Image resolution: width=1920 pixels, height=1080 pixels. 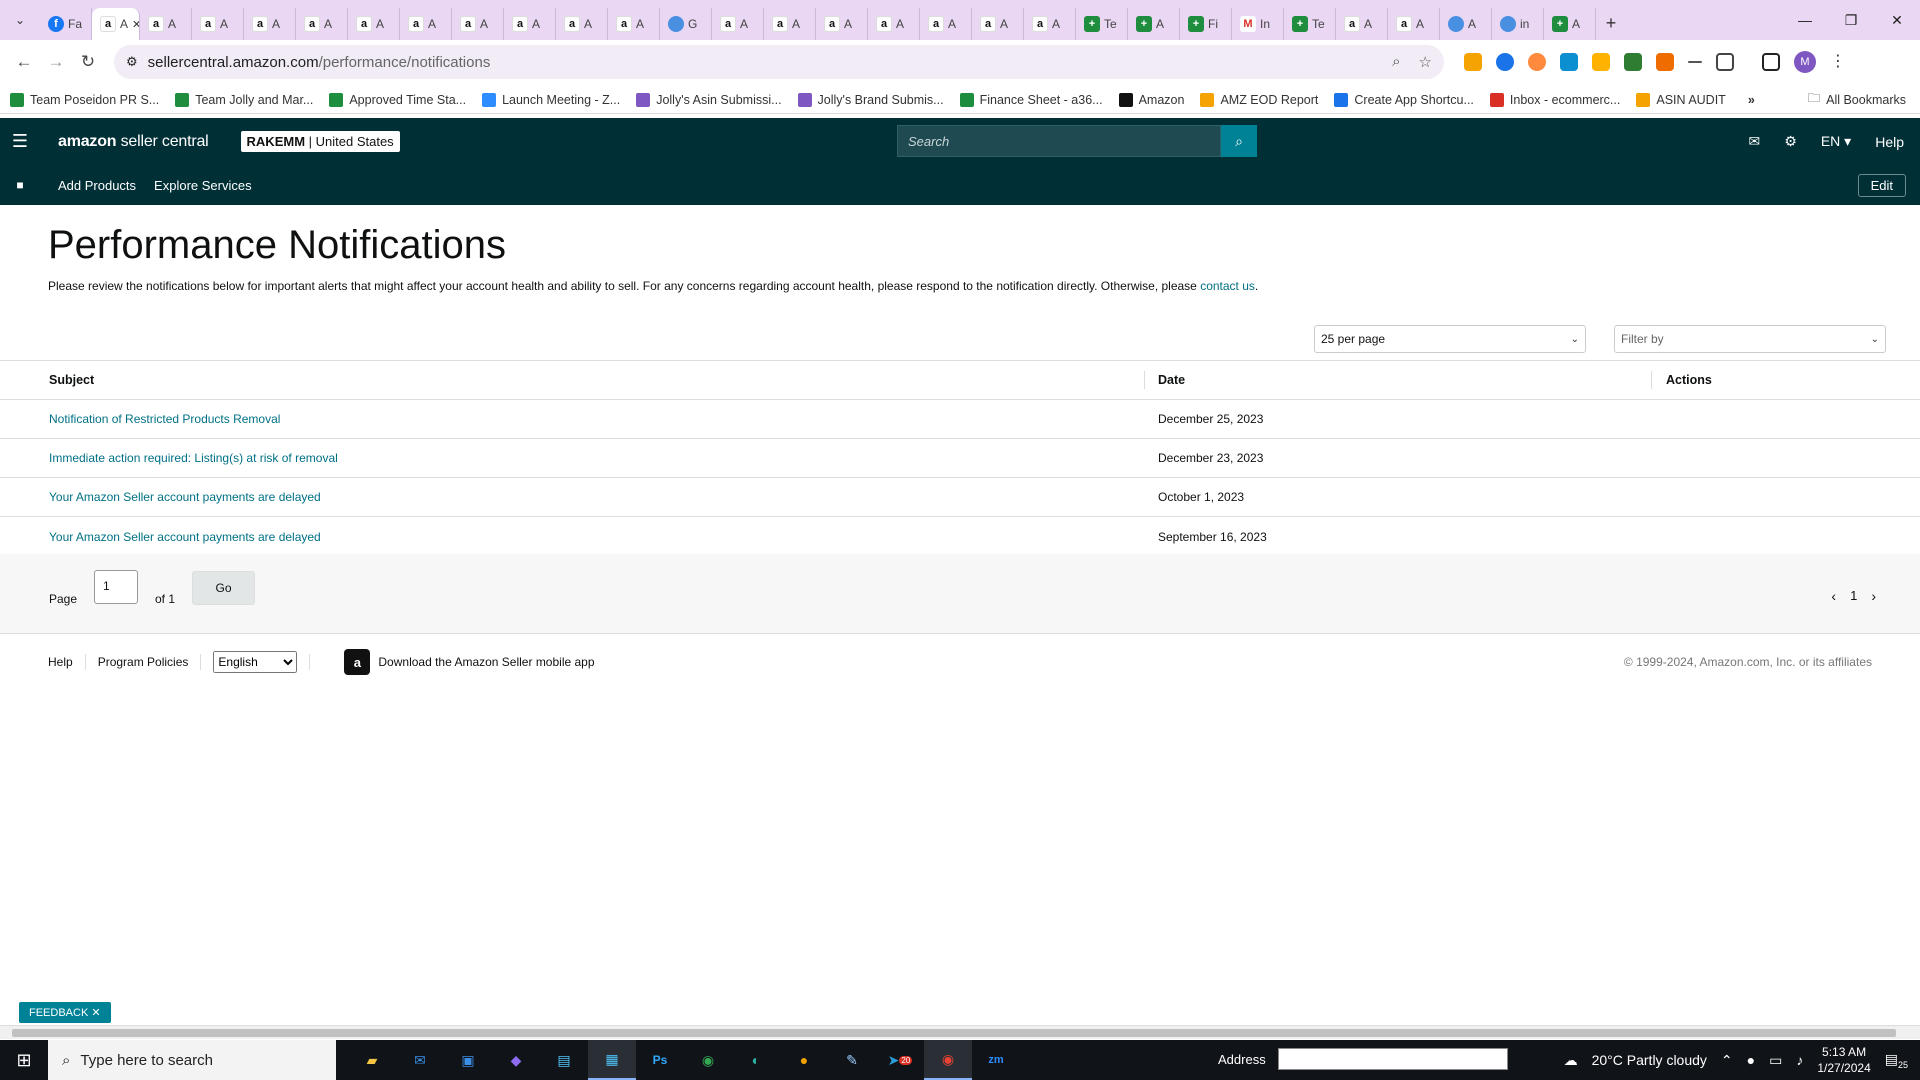 What do you see at coordinates (1227, 286) in the screenshot?
I see `contact-us-link: contact us` at bounding box center [1227, 286].